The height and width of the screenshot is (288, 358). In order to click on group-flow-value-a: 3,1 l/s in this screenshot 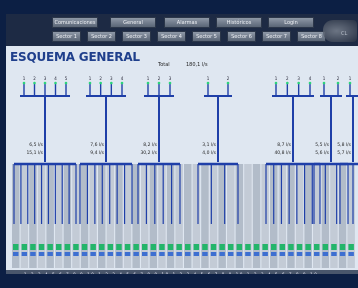, I will do `click(209, 145)`.